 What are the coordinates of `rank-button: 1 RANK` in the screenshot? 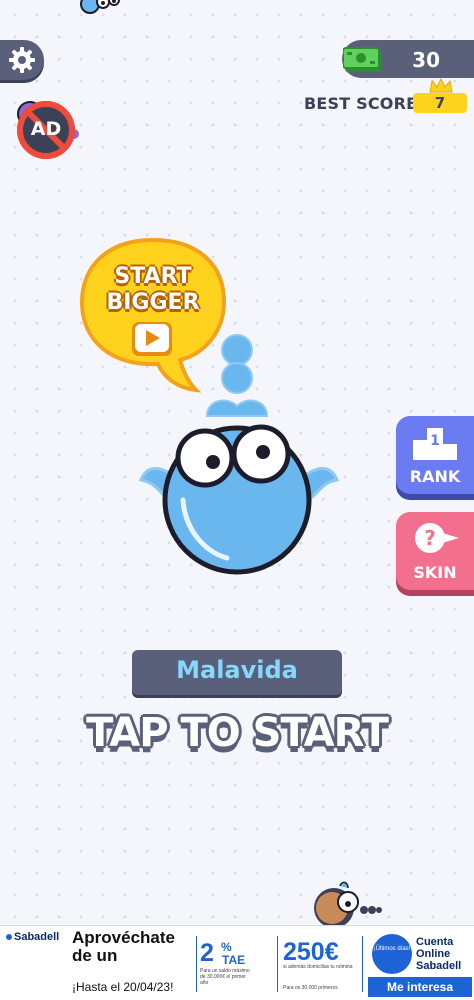 It's located at (435, 455).